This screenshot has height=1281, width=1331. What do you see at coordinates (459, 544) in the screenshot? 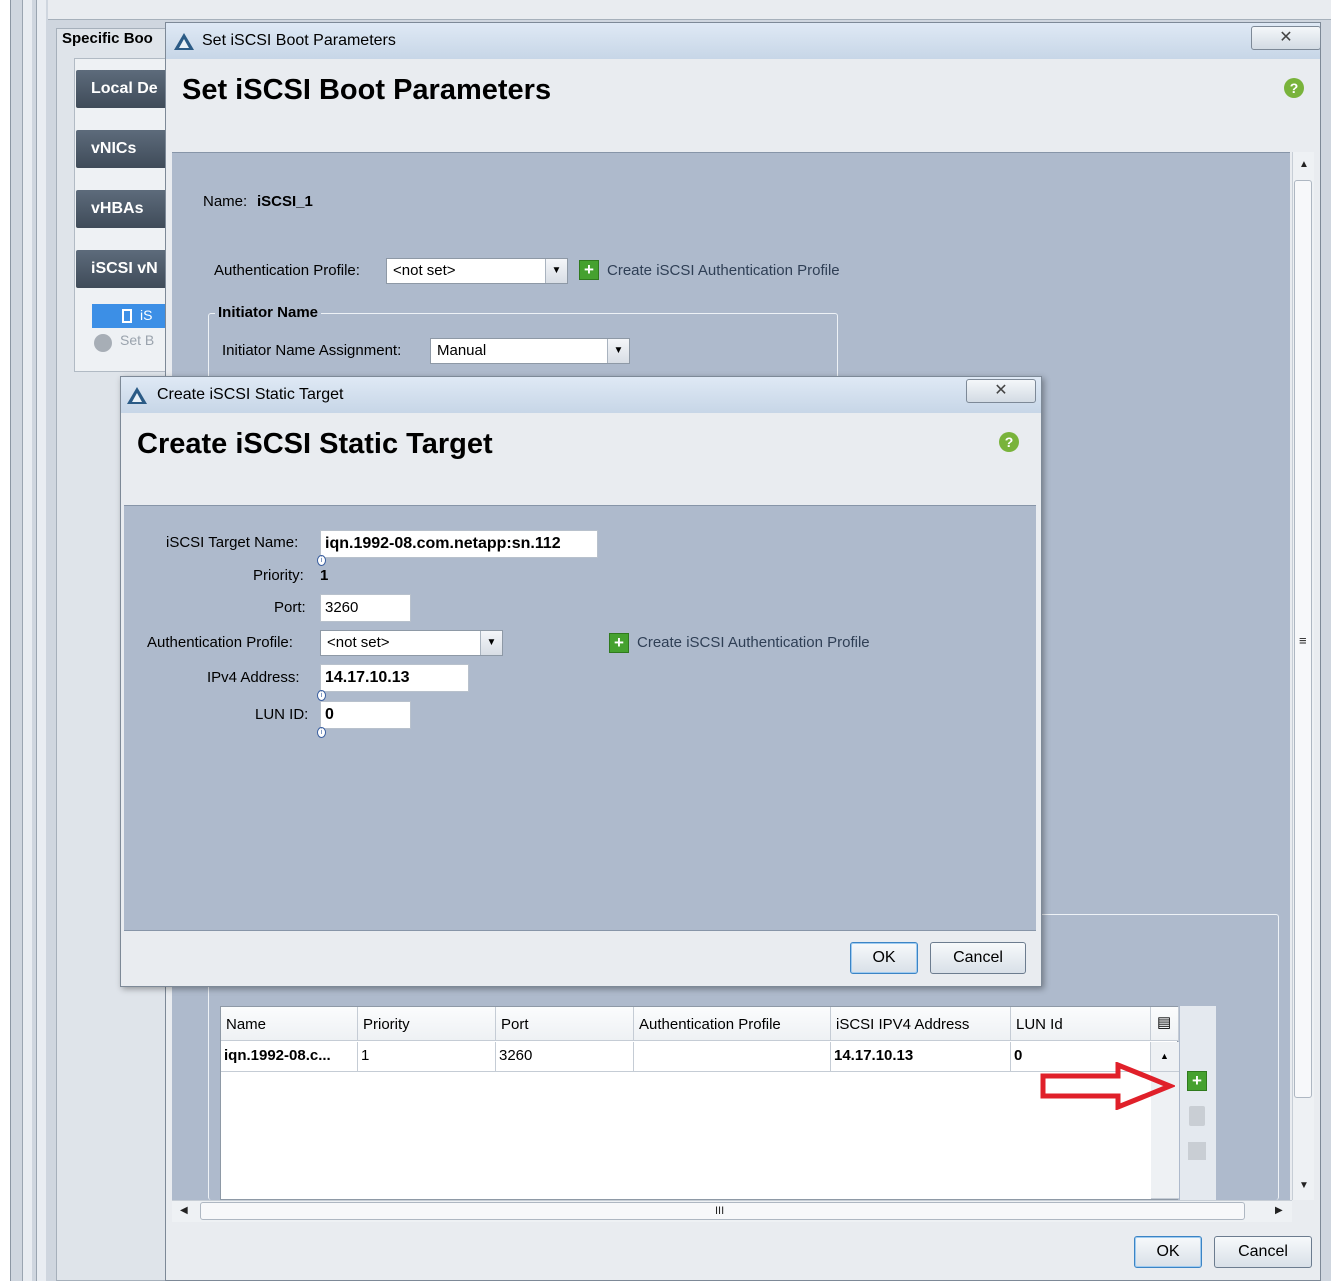
I see `target-name-input: iqn.1992-08.com.netapp:sn.112` at bounding box center [459, 544].